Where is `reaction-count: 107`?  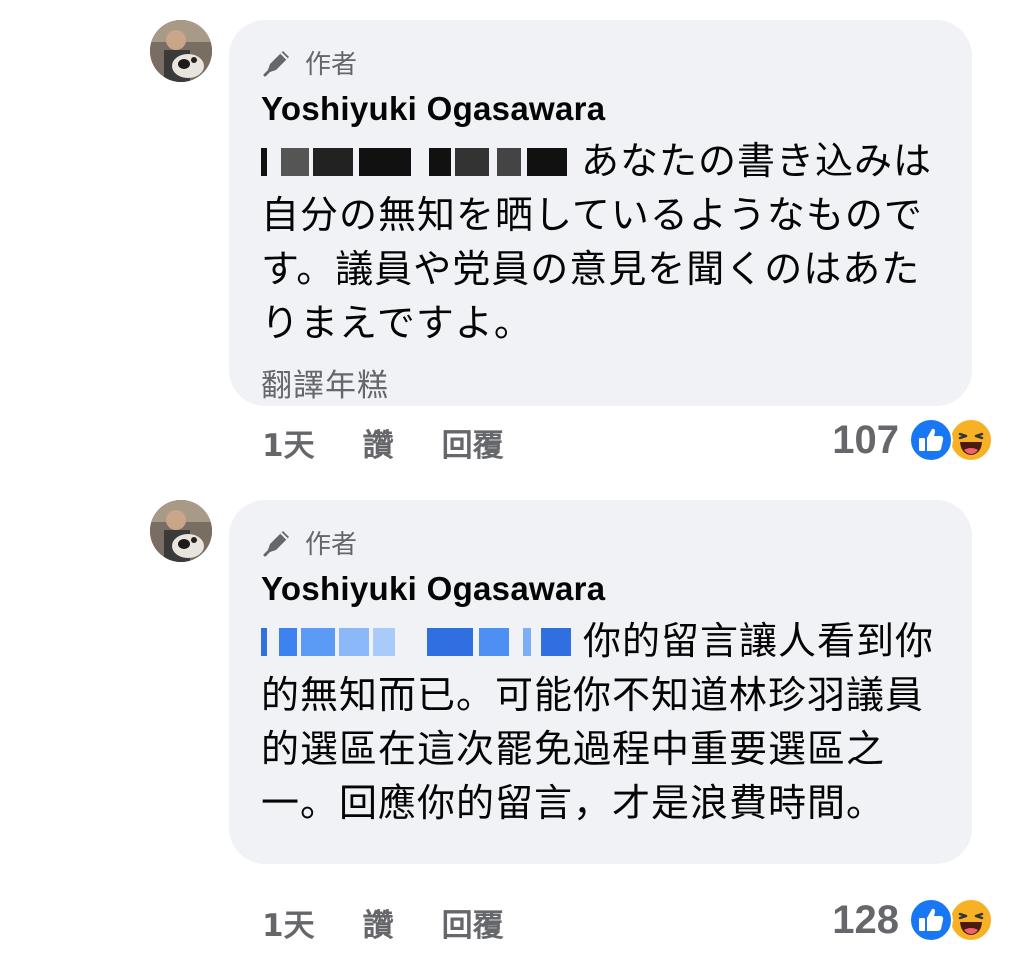 reaction-count: 107 is located at coordinates (865, 439).